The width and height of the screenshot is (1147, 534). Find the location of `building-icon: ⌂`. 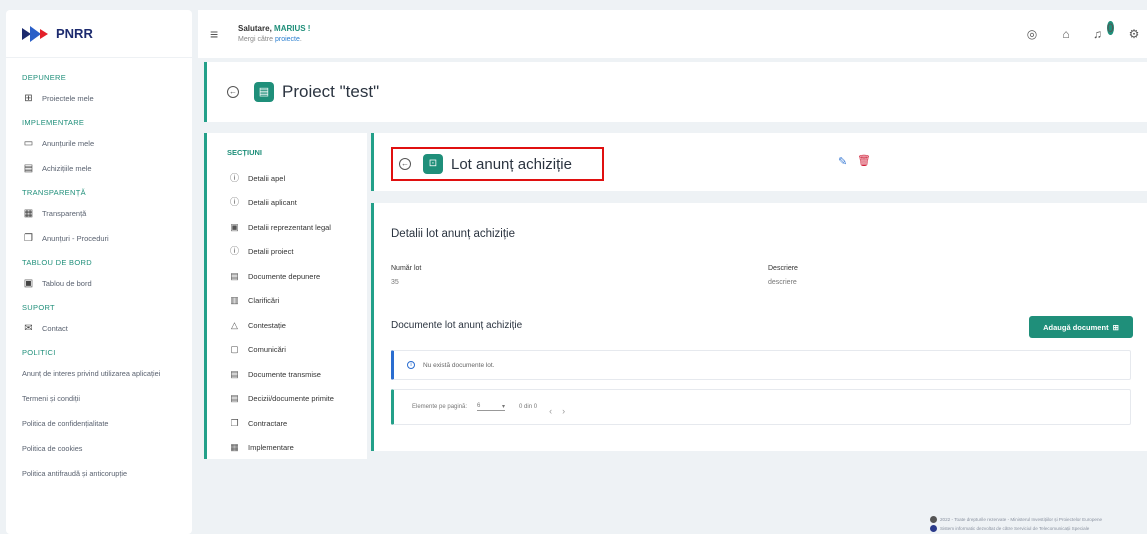

building-icon: ⌂ is located at coordinates (1066, 34).